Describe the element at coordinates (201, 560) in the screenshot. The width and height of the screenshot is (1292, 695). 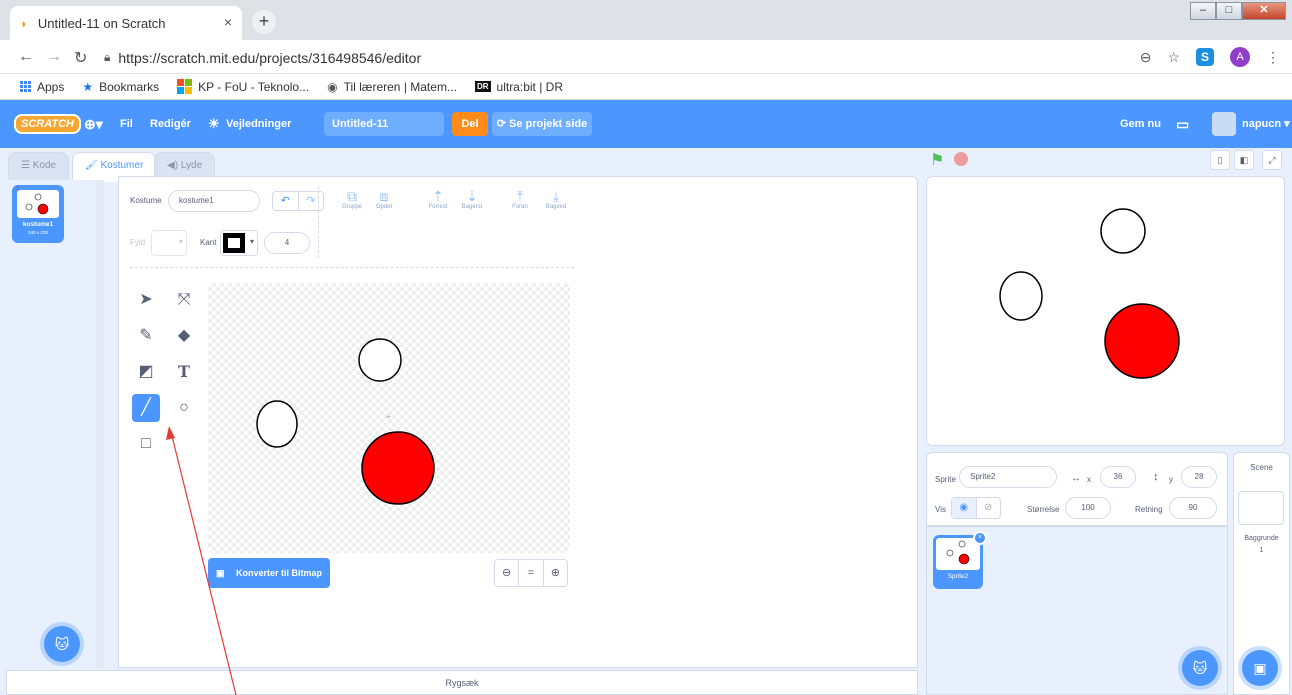
I see `annotation-arrow` at that location.